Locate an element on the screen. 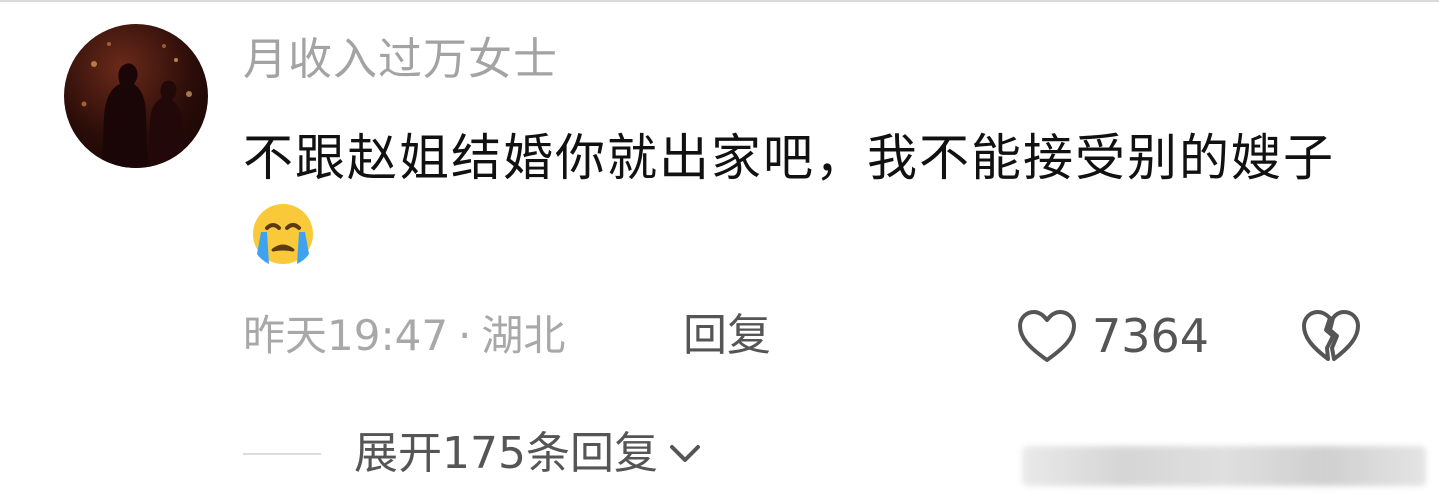 This screenshot has width=1439, height=500. expand-replies-label: 展开175条回复 is located at coordinates (506, 453).